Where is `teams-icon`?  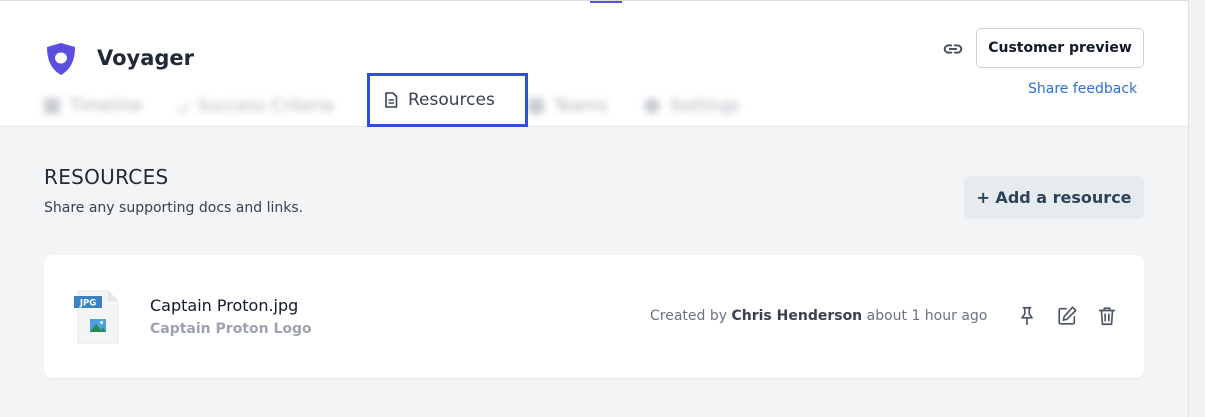
teams-icon is located at coordinates (536, 106).